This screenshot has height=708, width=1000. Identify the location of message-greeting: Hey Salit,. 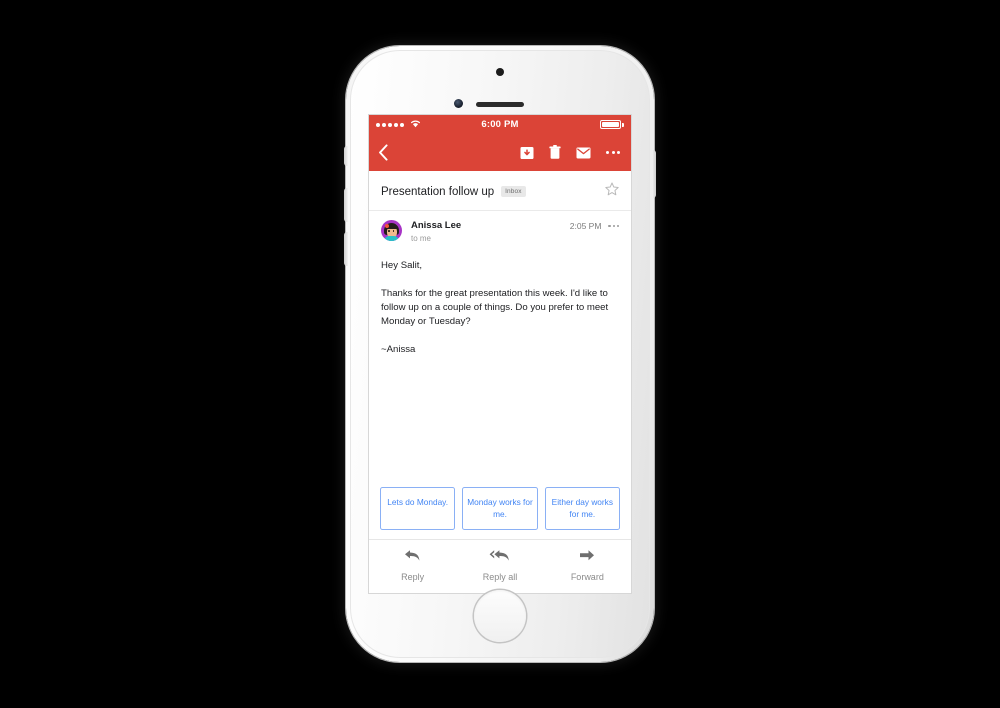
(402, 265).